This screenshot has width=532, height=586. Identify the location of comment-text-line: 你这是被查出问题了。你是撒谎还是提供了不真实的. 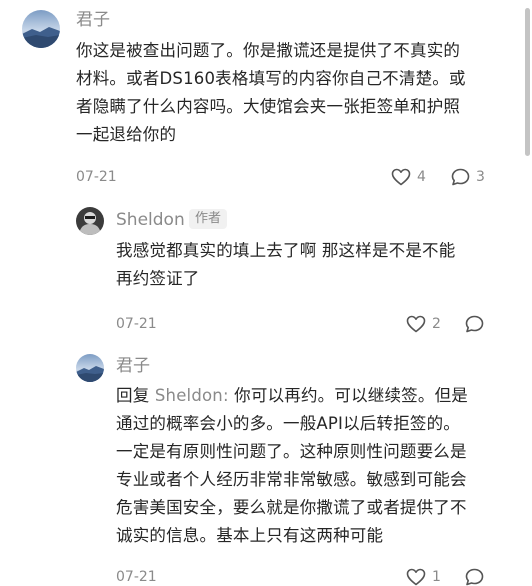
(268, 50).